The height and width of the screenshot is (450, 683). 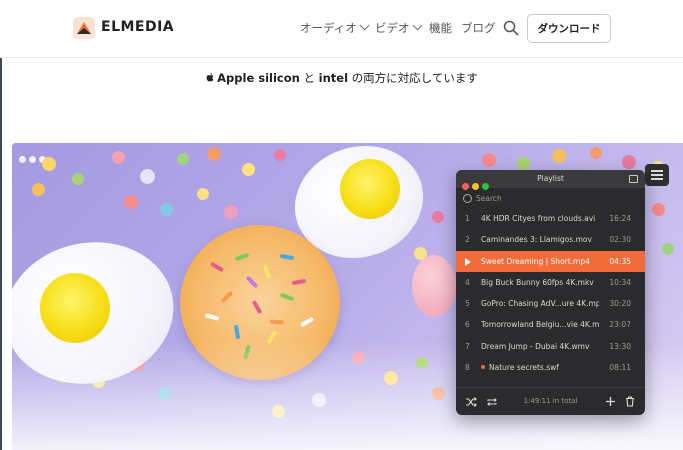 I want to click on nav-item-audio: オーディオ, so click(x=335, y=28).